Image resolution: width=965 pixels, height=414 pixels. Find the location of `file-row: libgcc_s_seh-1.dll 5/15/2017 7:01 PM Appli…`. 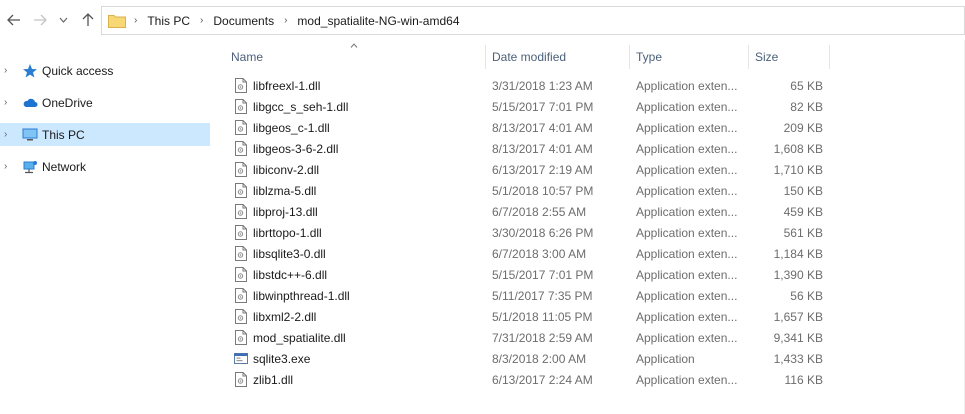

file-row: libgcc_s_seh-1.dll 5/15/2017 7:01 PM Appli… is located at coordinates (532, 106).